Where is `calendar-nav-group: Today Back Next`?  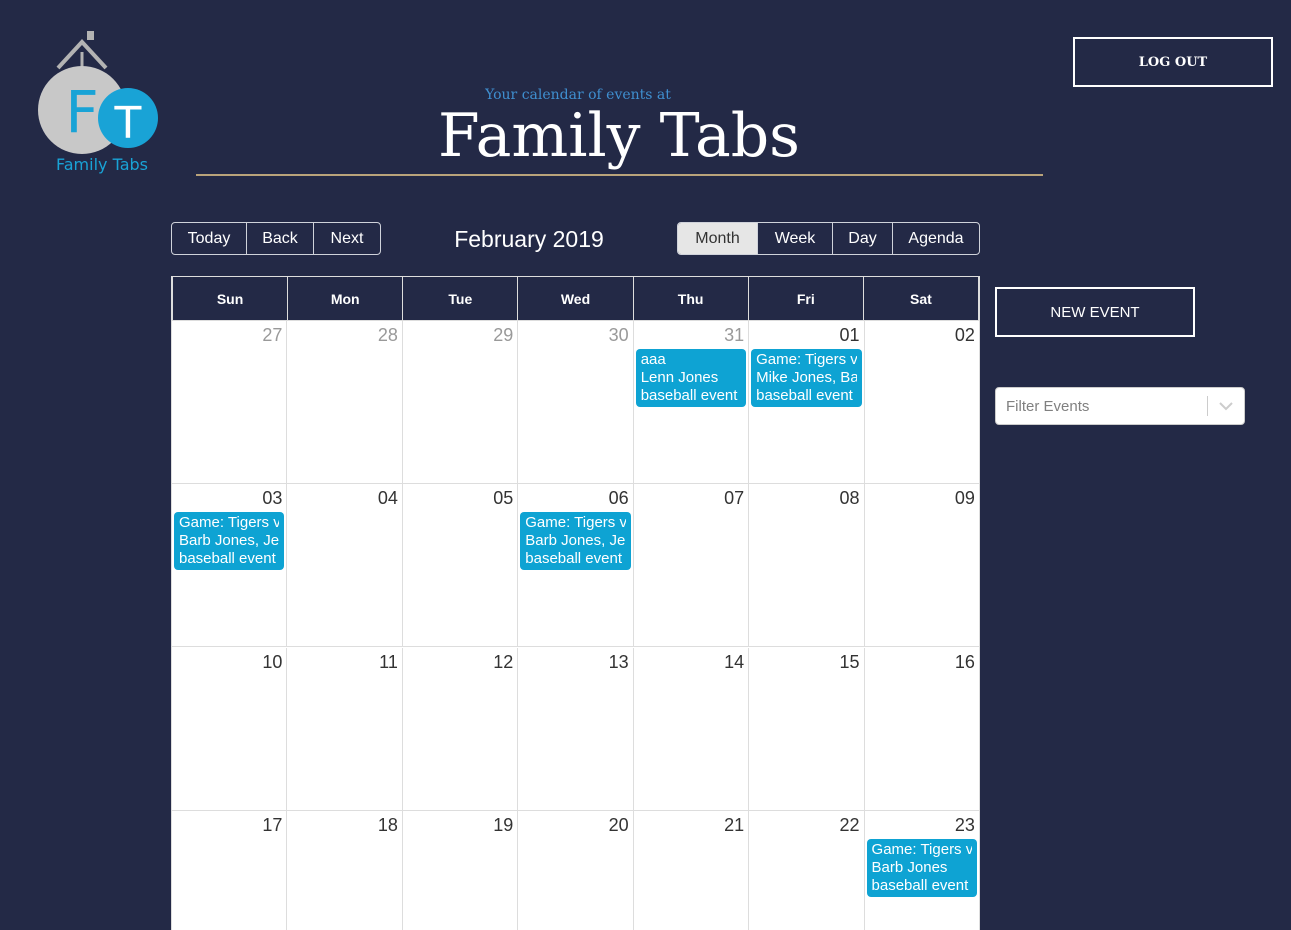 calendar-nav-group: Today Back Next is located at coordinates (276, 238).